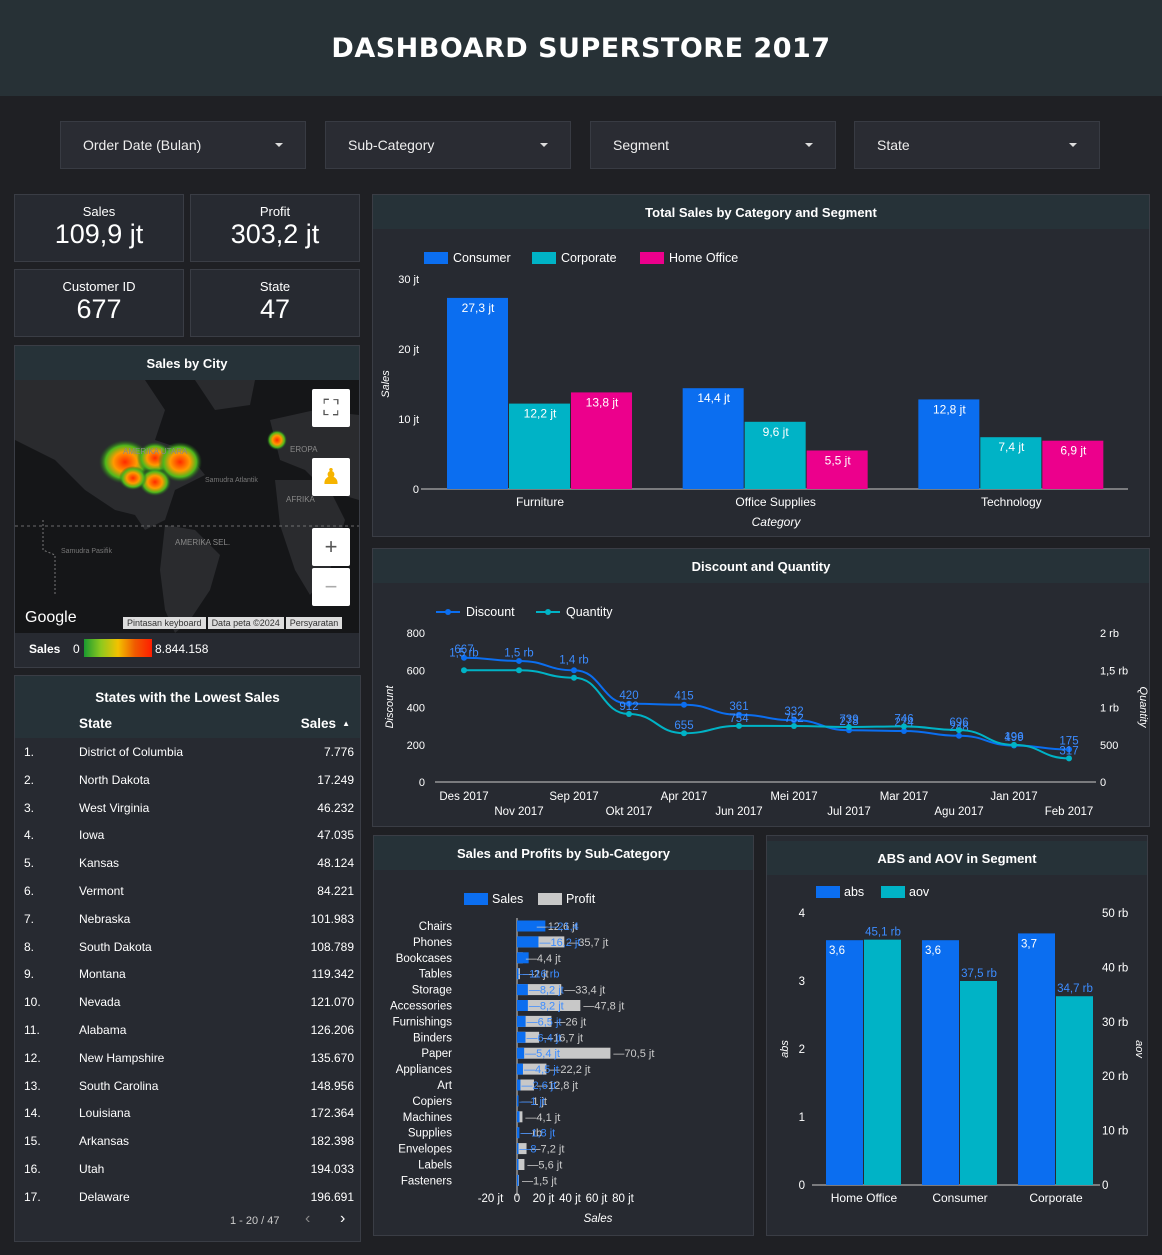 Image resolution: width=1162 pixels, height=1255 pixels. I want to click on table-row: 10. Nevada 121.070, so click(187, 1002).